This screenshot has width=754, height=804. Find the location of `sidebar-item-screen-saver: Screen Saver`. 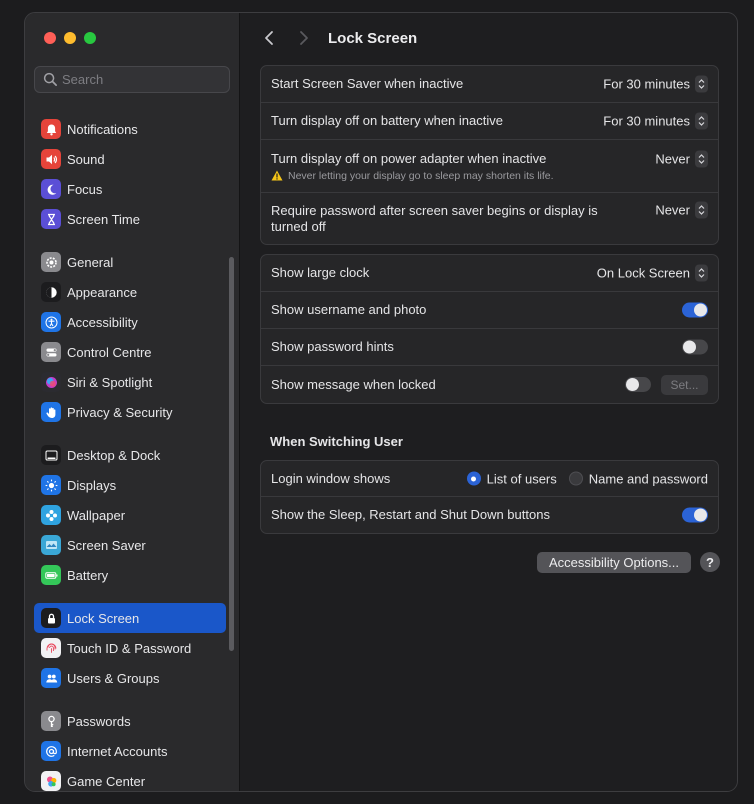

sidebar-item-screen-saver: Screen Saver is located at coordinates (130, 545).